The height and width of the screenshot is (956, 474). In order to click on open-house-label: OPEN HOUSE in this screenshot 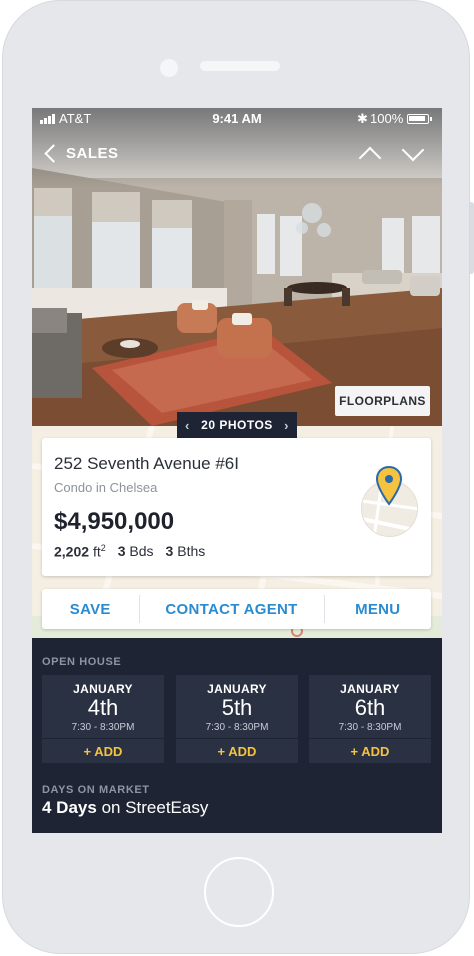, I will do `click(82, 662)`.